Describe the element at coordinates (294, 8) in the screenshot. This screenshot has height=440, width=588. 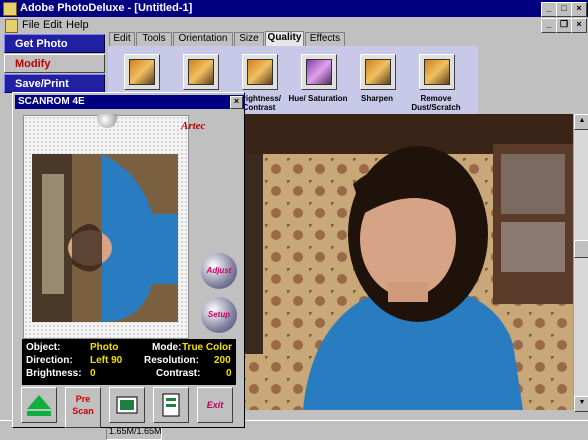
I see `title-bar: Adobe PhotoDeluxe - [Untitled-1] _ □ ×` at that location.